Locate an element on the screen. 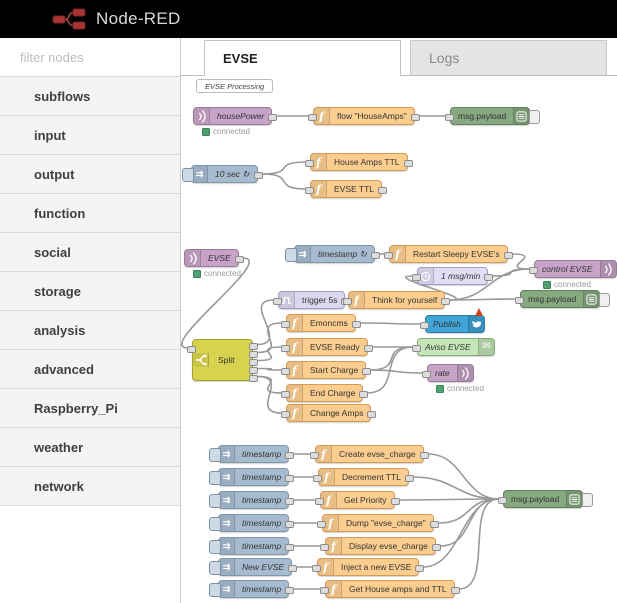  flow-node-startCharge: f Start Charge is located at coordinates (326, 370).